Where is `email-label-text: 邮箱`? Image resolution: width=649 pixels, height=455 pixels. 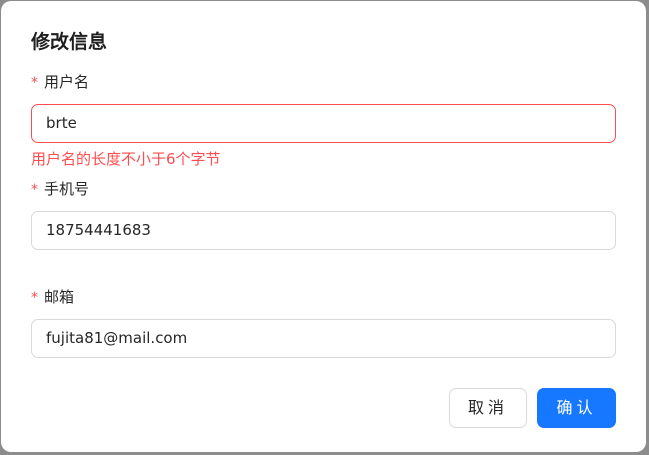
email-label-text: 邮箱 is located at coordinates (59, 297).